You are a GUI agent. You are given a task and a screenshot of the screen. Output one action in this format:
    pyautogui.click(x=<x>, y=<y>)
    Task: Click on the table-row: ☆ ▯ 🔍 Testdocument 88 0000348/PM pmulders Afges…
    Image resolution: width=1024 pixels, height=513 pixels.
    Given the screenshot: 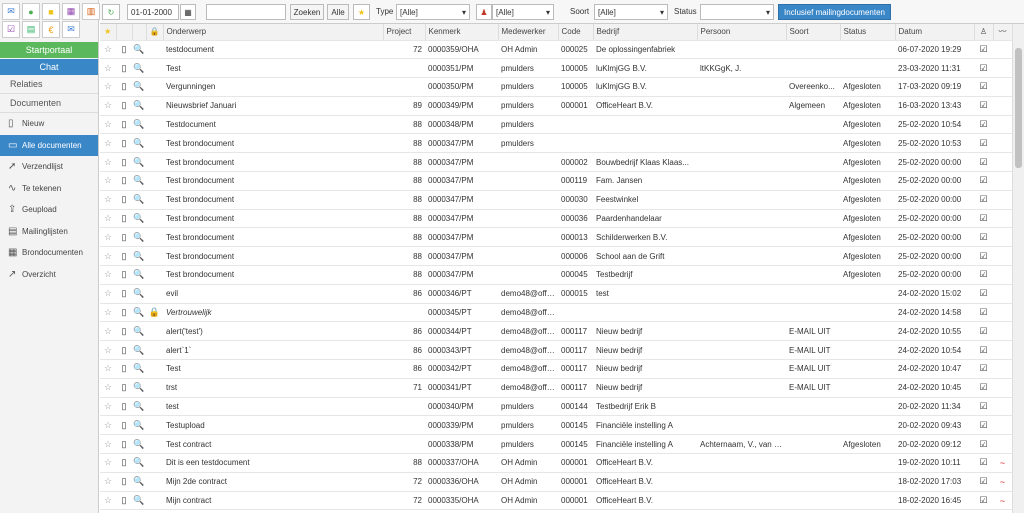 What is the action you would take?
    pyautogui.click(x=556, y=125)
    